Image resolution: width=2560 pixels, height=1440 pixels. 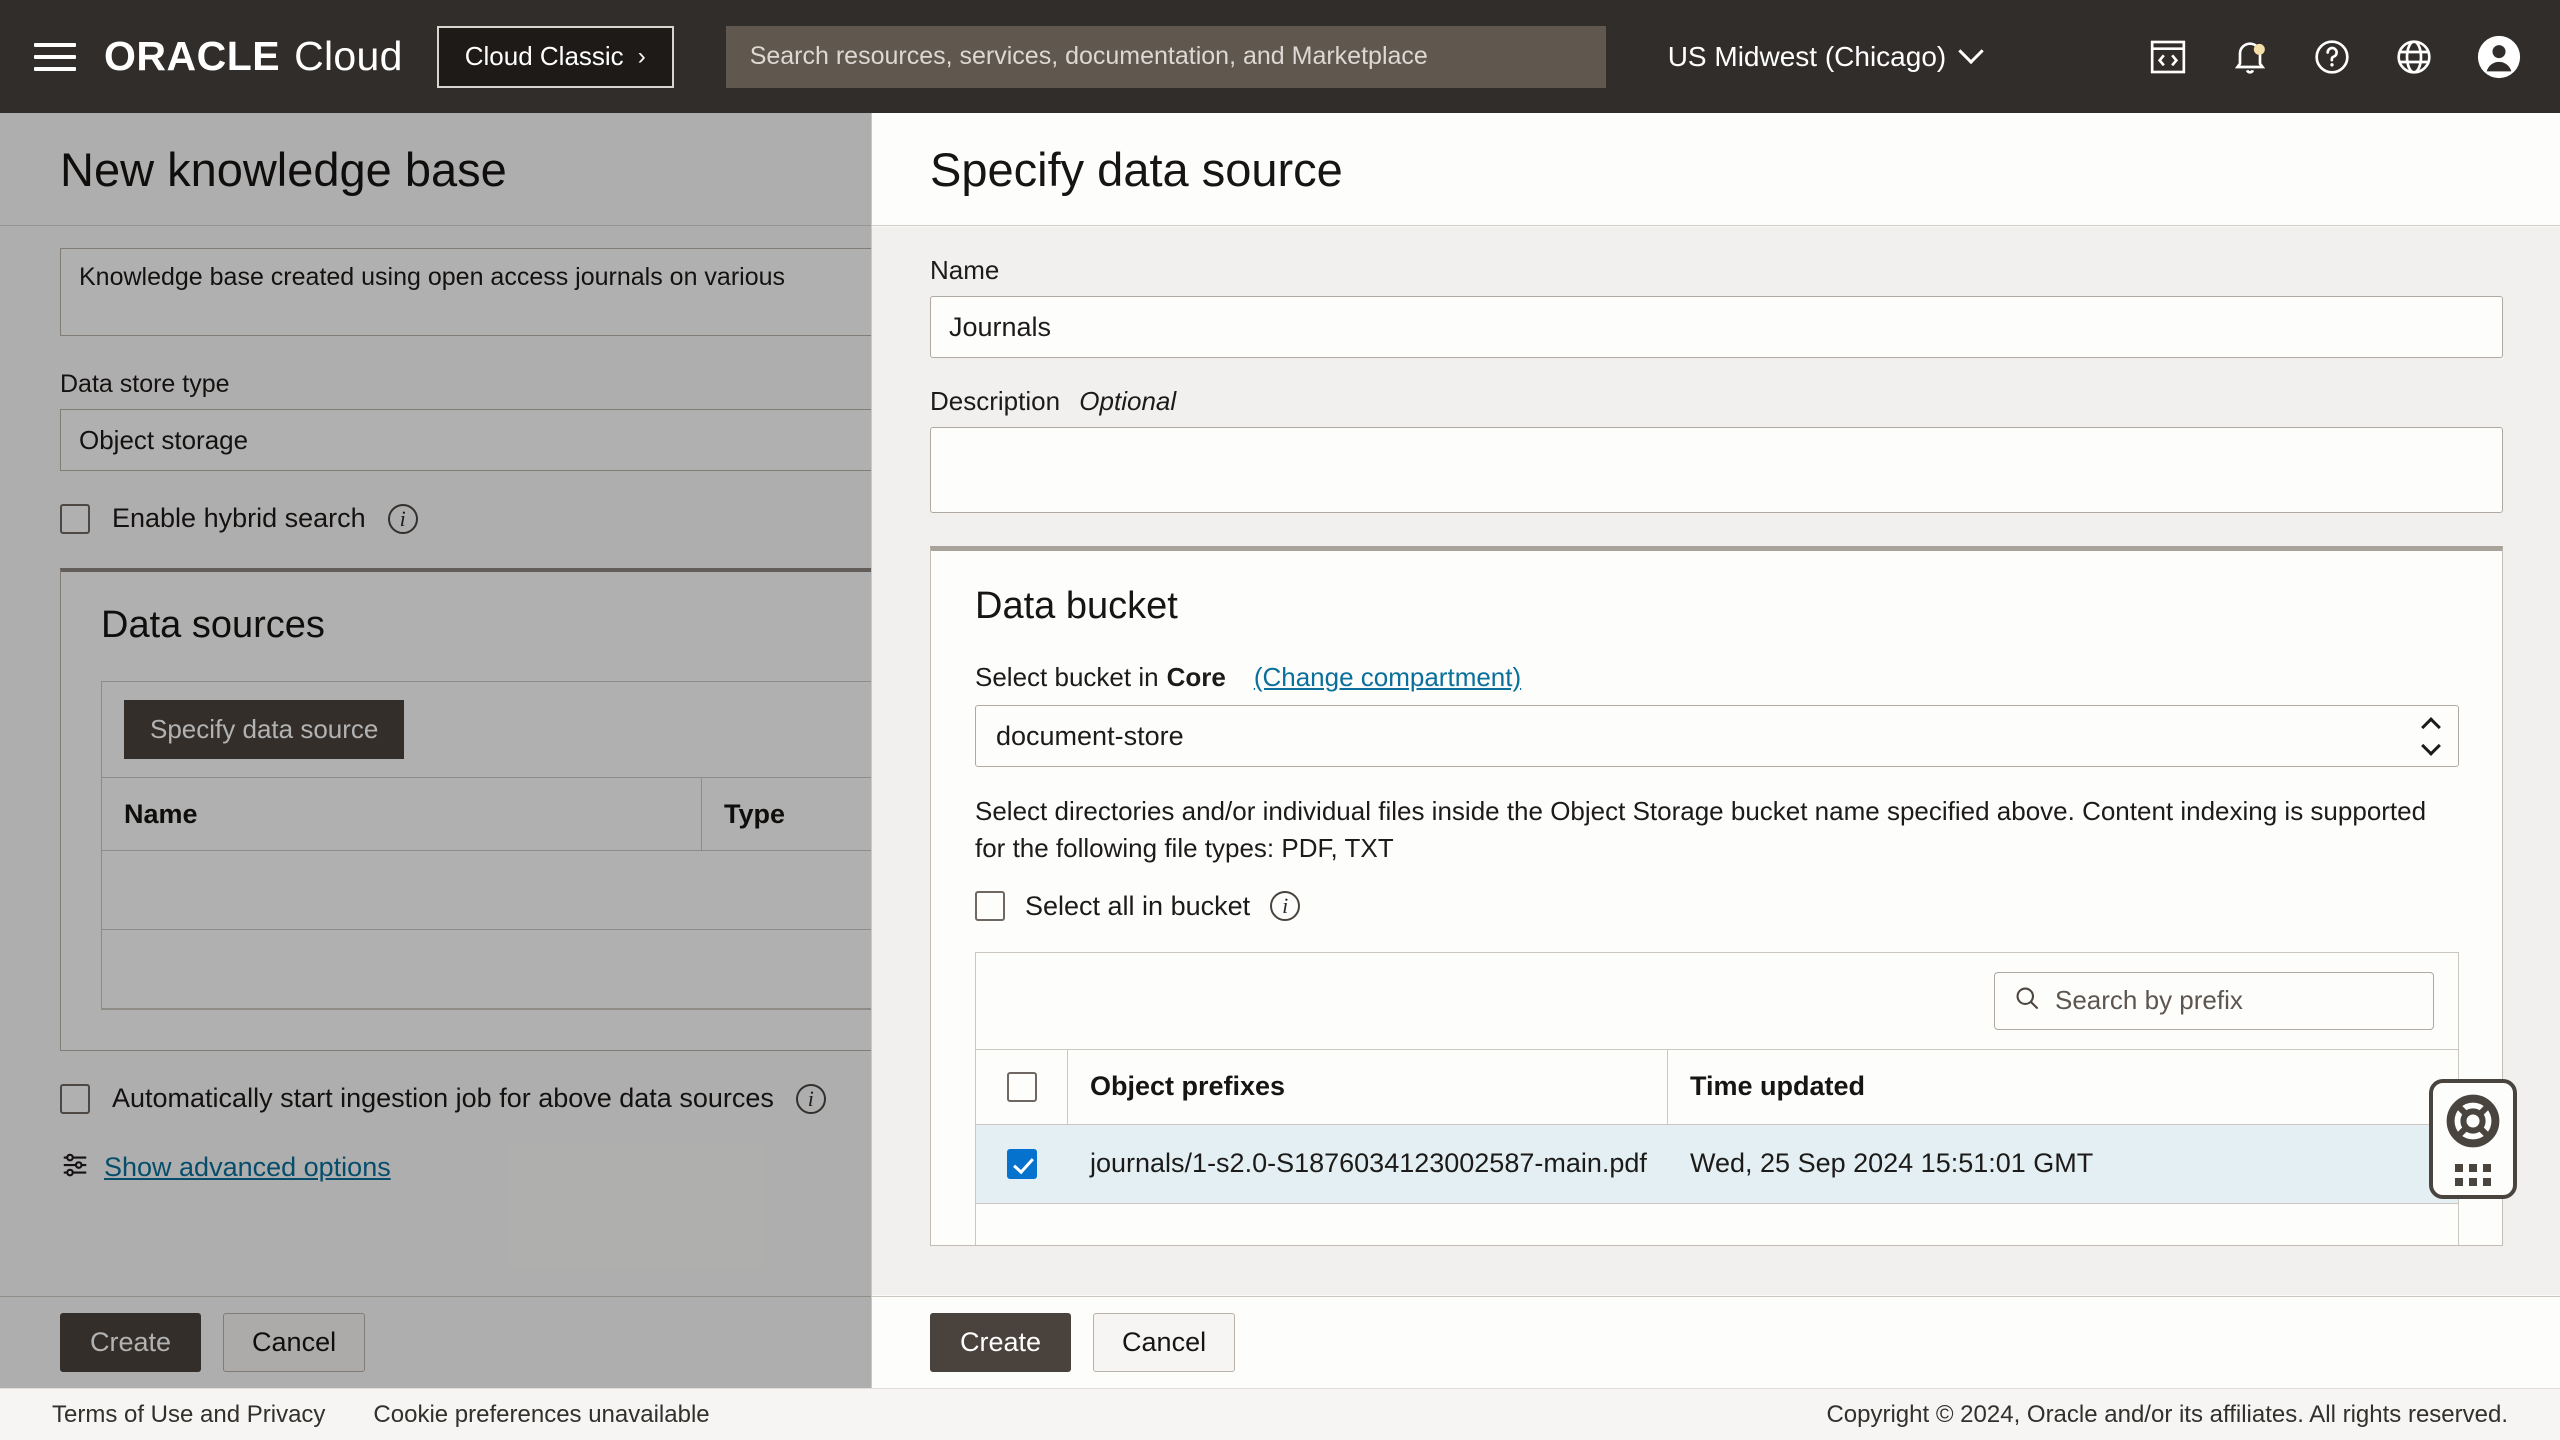 I want to click on row-select-checkbox, so click(x=1022, y=1163).